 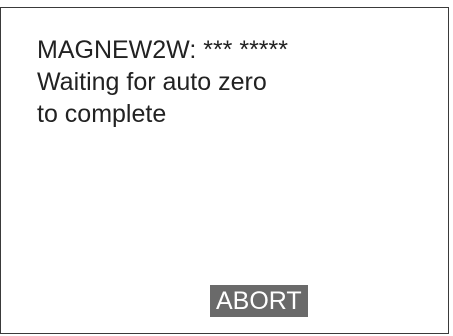 What do you see at coordinates (102, 114) in the screenshot?
I see `message-line-2: to complete` at bounding box center [102, 114].